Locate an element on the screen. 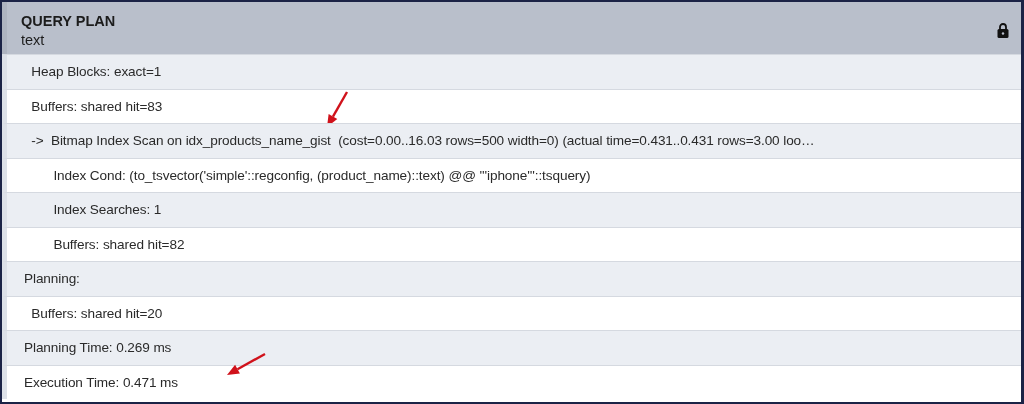 This screenshot has height=404, width=1024. table-cell-text: Buffers: shared hit=20 is located at coordinates (96, 313).